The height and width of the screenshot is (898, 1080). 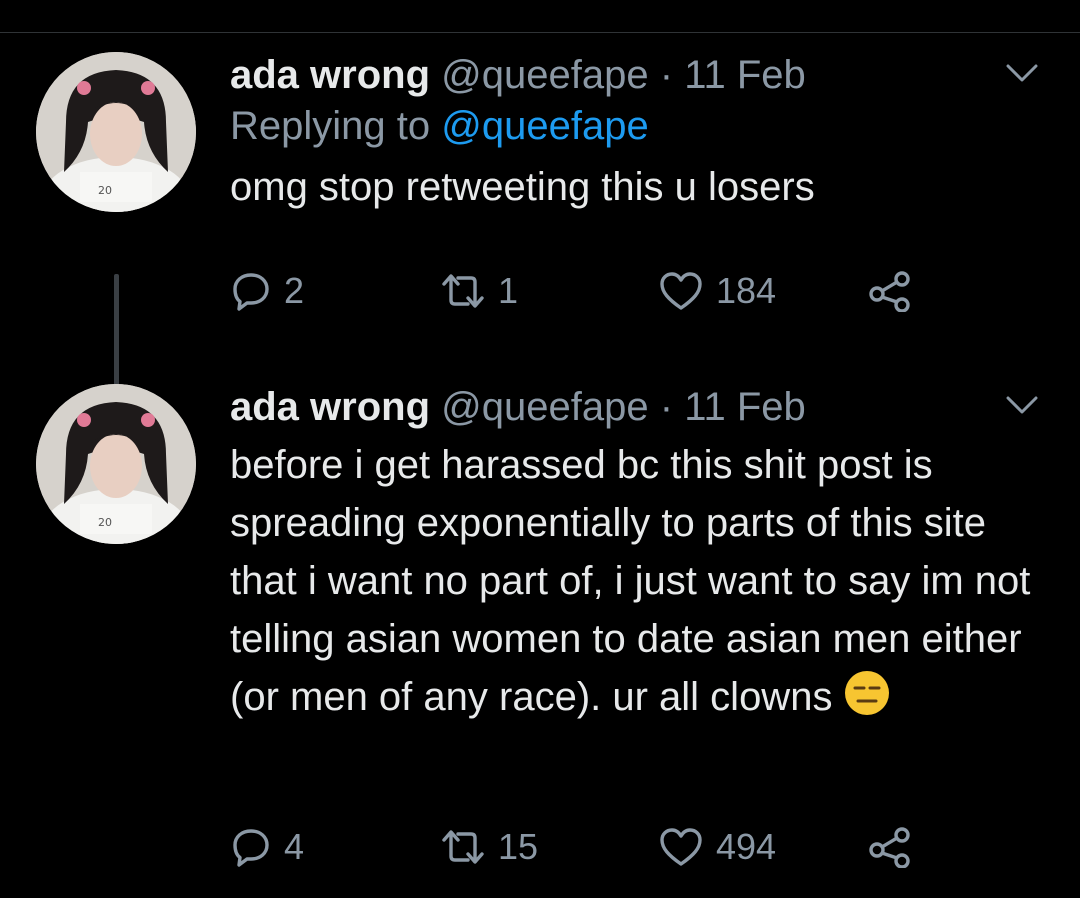 What do you see at coordinates (544, 126) in the screenshot?
I see `replying-to-mention: @queefape` at bounding box center [544, 126].